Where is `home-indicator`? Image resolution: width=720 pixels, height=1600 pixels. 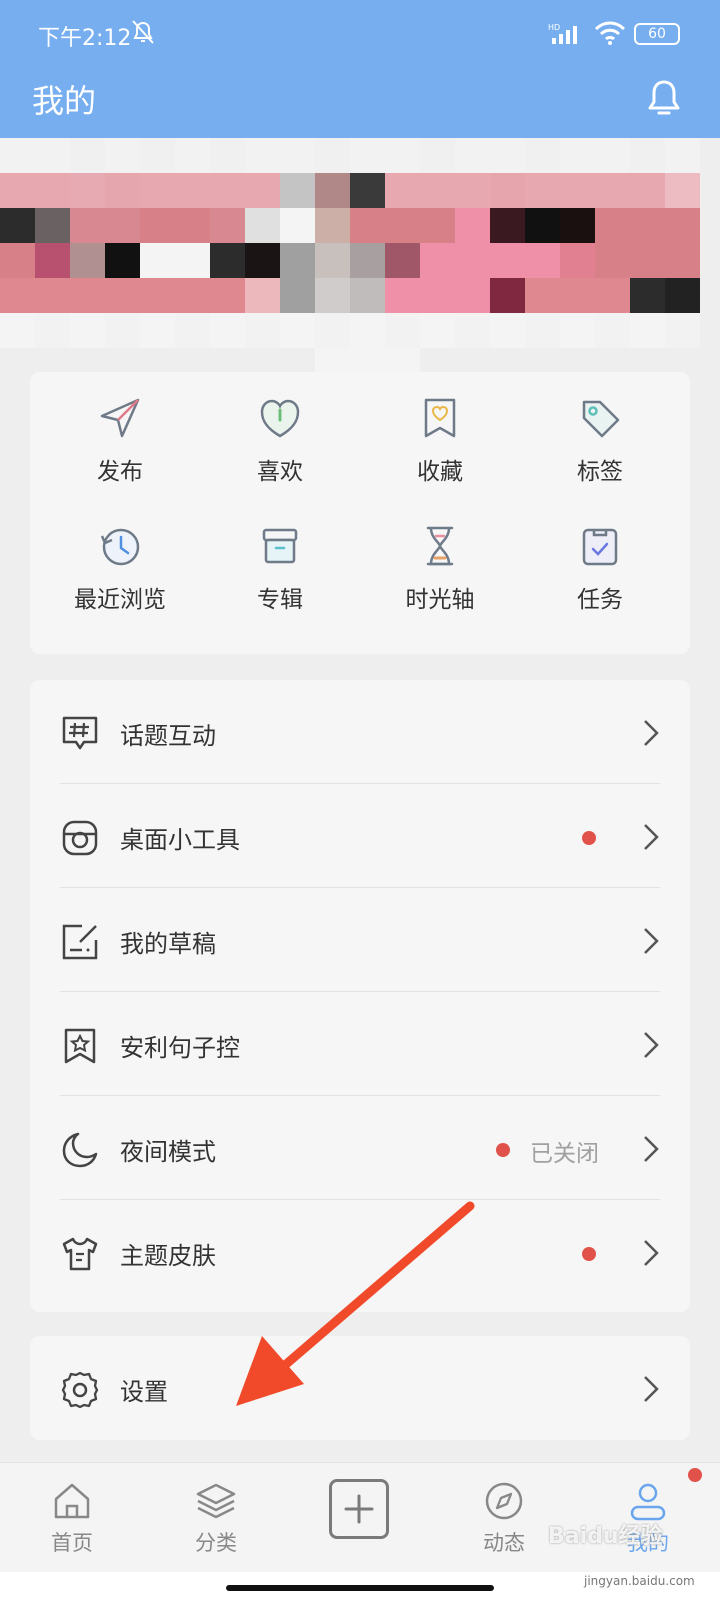 home-indicator is located at coordinates (360, 1588).